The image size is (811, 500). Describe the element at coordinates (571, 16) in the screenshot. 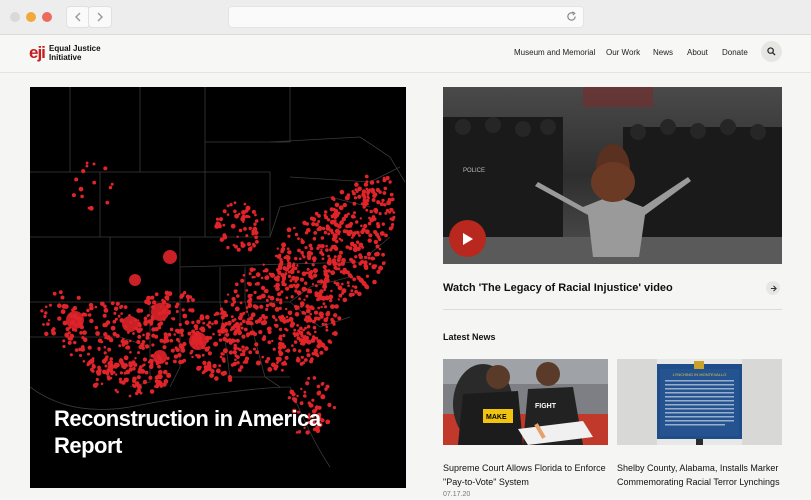

I see `reload-icon` at that location.